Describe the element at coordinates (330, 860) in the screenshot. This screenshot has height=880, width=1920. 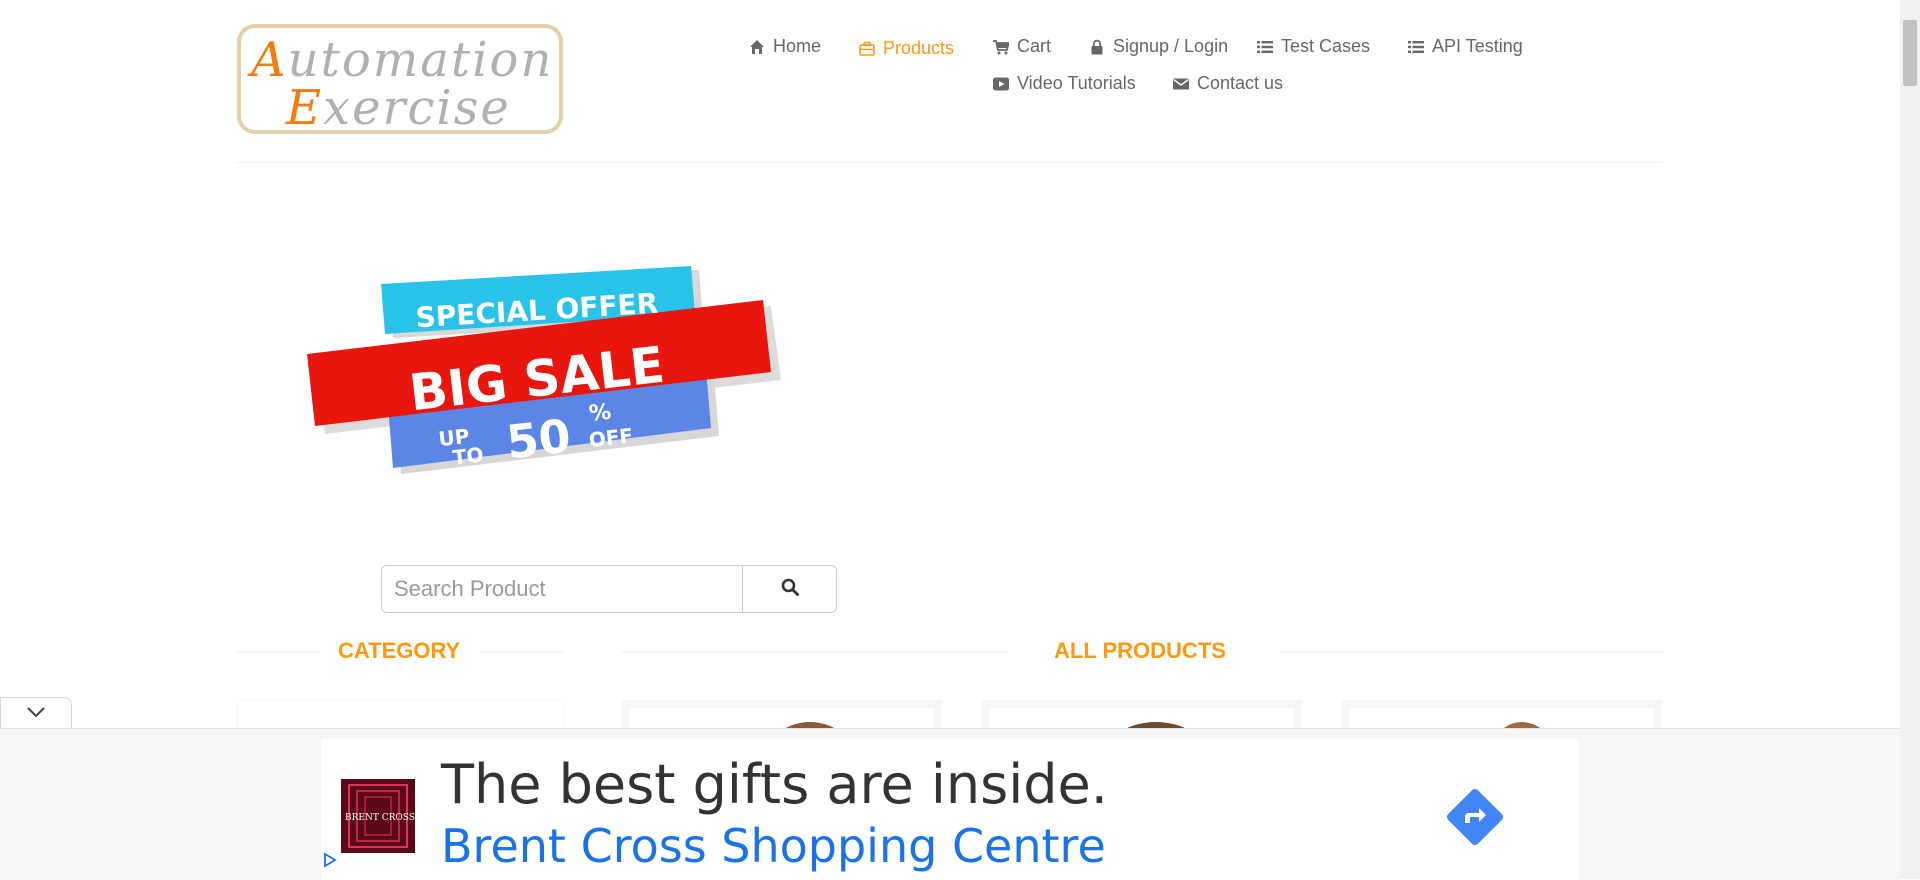
I see `ad-choices-icon` at that location.